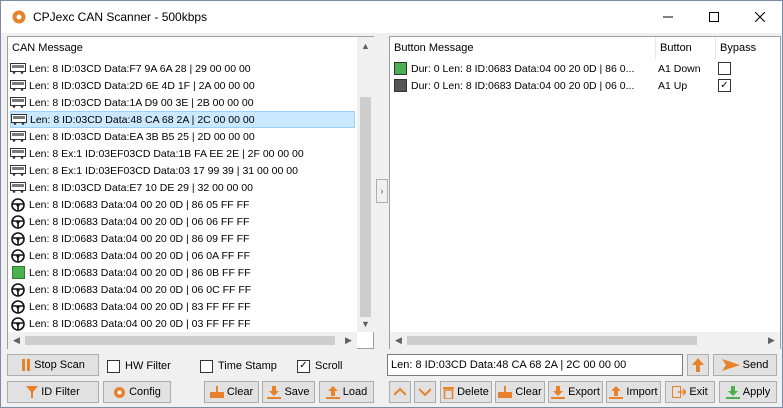 This screenshot has height=408, width=783. I want to click on stop-scan-button: Stop Scan, so click(53, 365).